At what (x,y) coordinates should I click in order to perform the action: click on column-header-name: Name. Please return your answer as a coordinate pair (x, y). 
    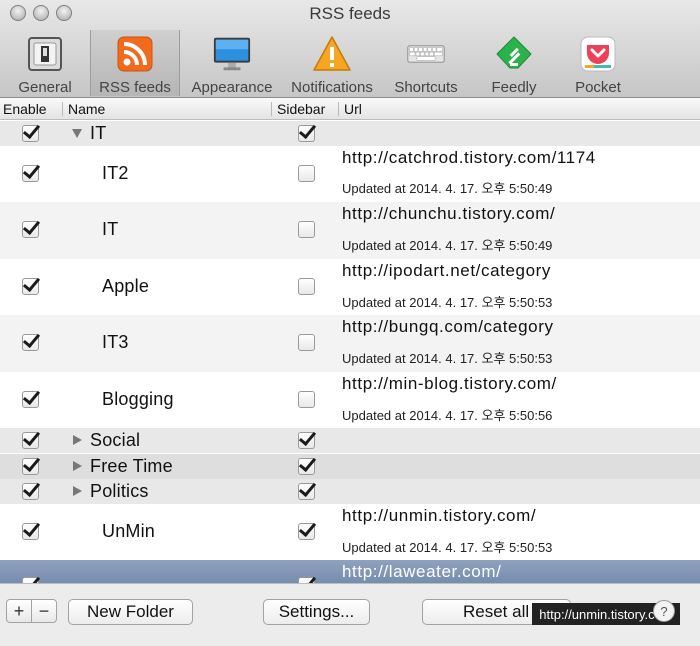
    Looking at the image, I should click on (83, 109).